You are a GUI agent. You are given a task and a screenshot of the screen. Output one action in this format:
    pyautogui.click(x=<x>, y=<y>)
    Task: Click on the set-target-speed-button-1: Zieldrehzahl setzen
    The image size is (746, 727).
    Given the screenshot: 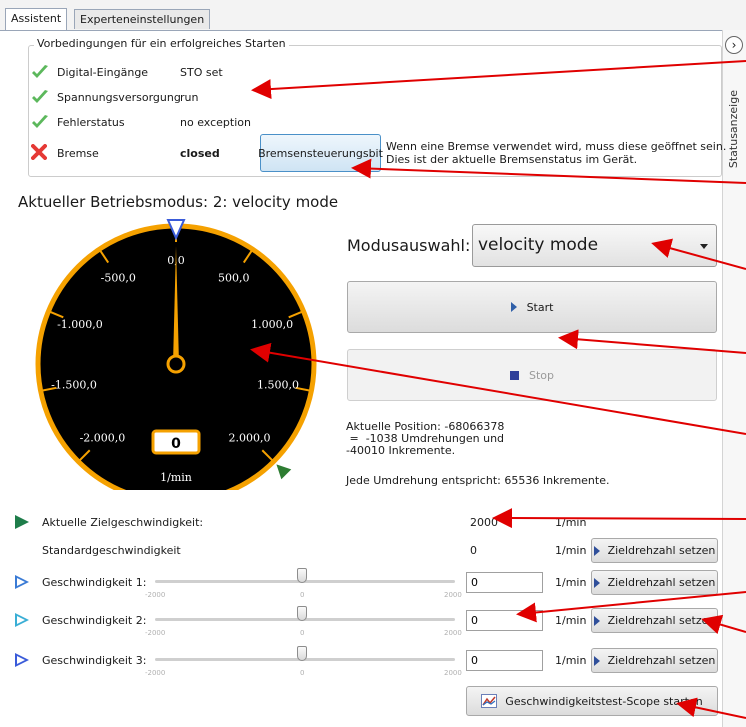 What is the action you would take?
    pyautogui.click(x=654, y=582)
    